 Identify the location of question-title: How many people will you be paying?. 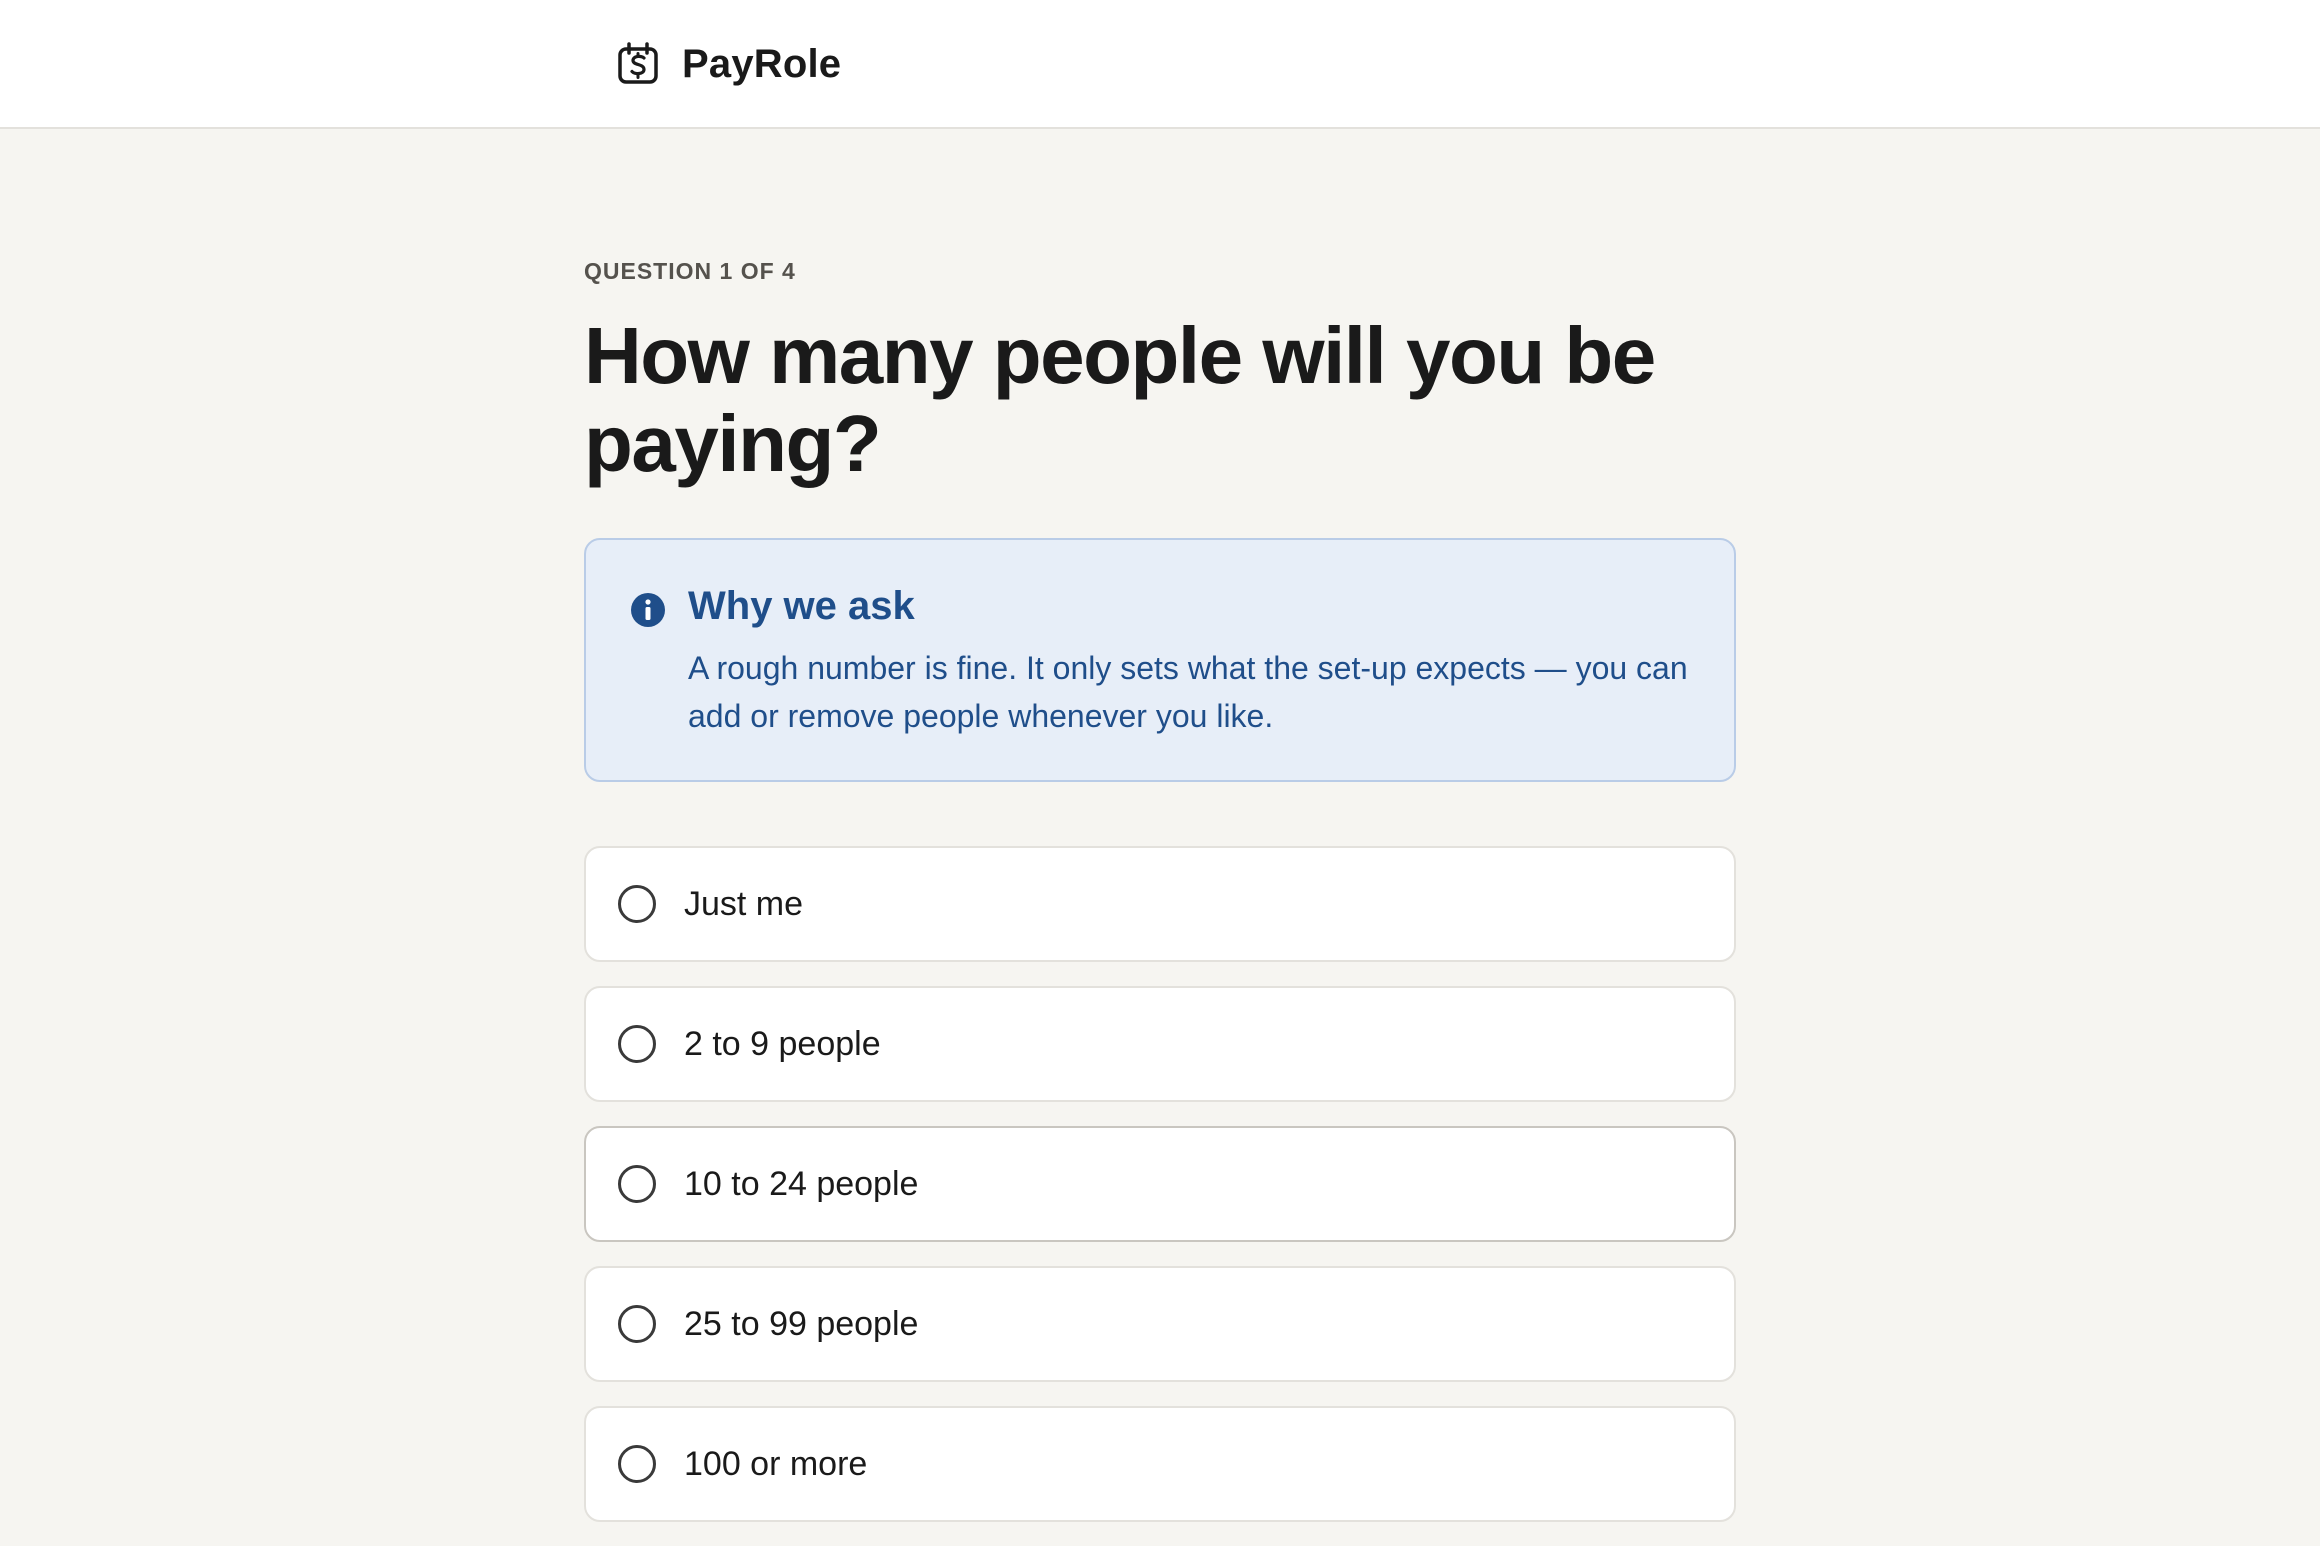
(1120, 399).